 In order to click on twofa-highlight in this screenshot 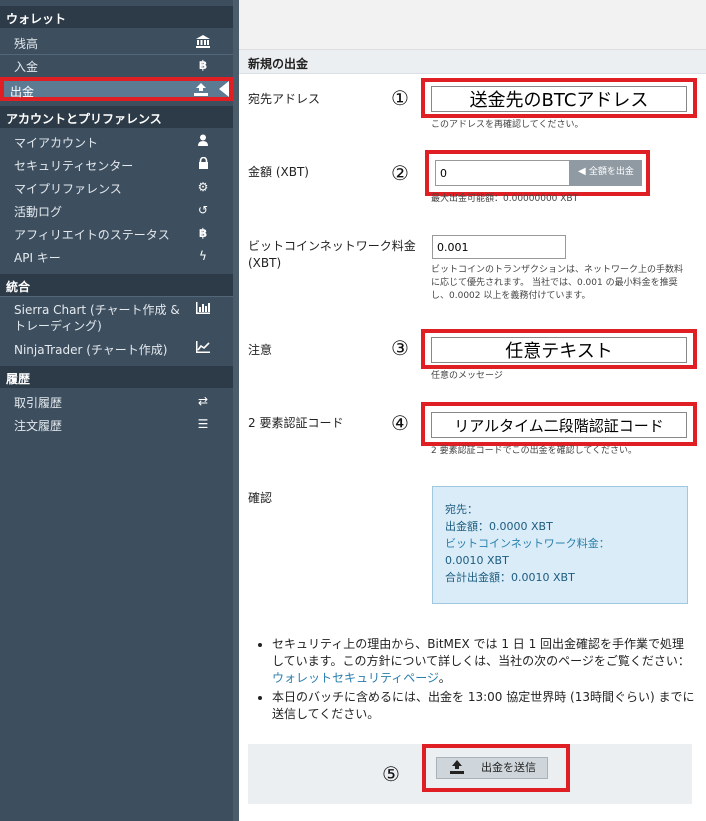, I will do `click(559, 424)`.